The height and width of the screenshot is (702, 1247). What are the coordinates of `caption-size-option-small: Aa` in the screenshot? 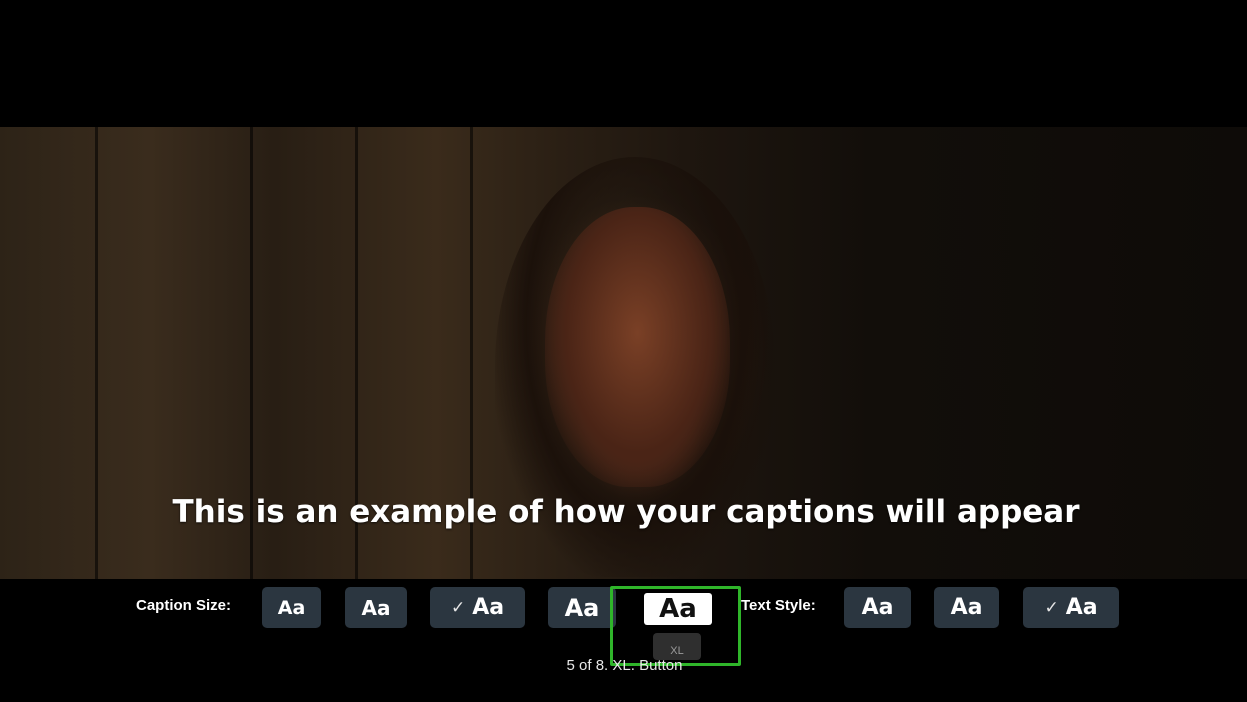 It's located at (291, 607).